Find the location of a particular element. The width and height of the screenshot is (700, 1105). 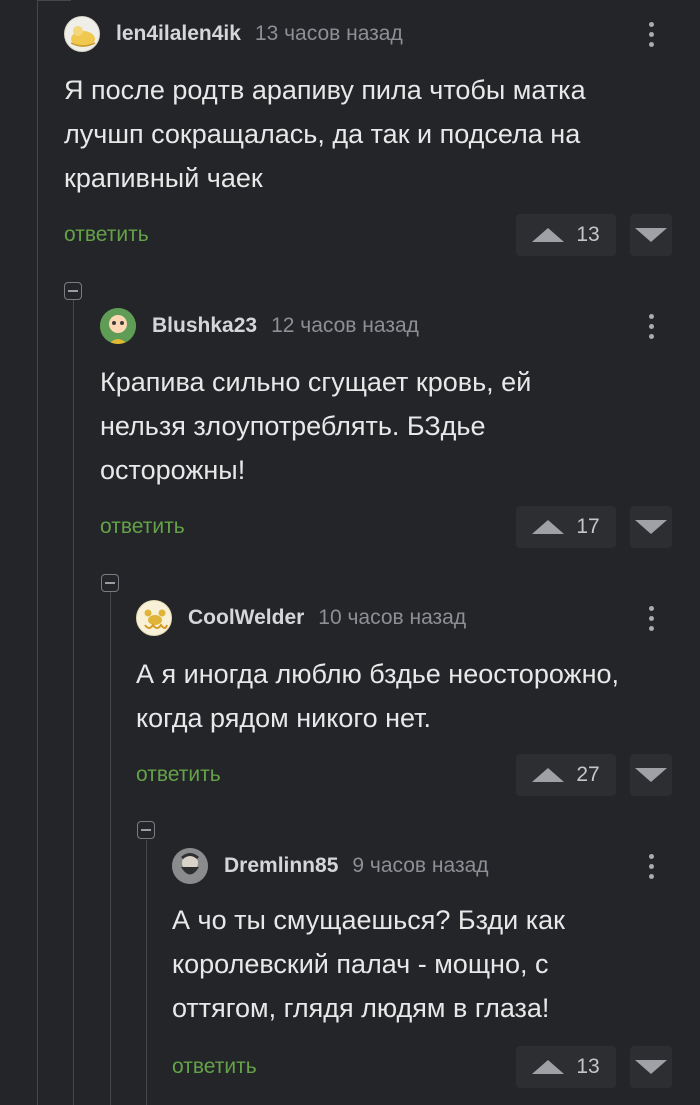

comment-header: CoolWelder 10 часов назад is located at coordinates (301, 618).